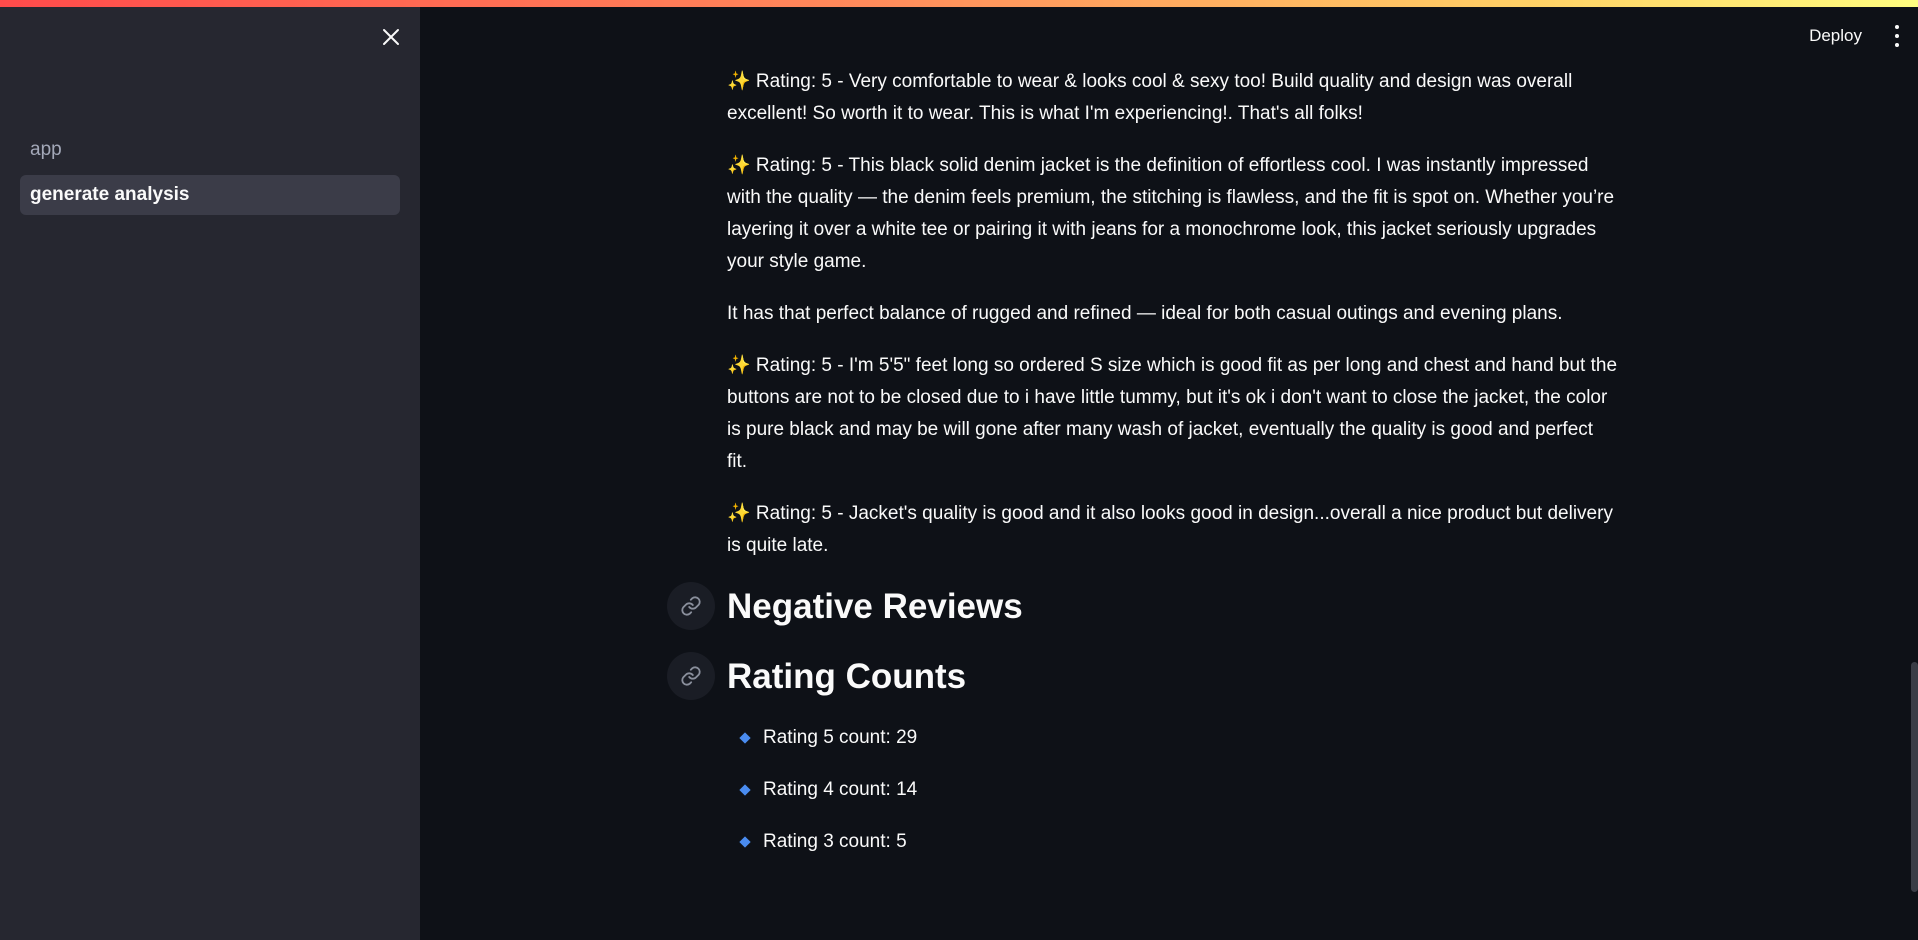 The width and height of the screenshot is (1918, 940). I want to click on rating-count-text: Rating 5 count: 29, so click(840, 737).